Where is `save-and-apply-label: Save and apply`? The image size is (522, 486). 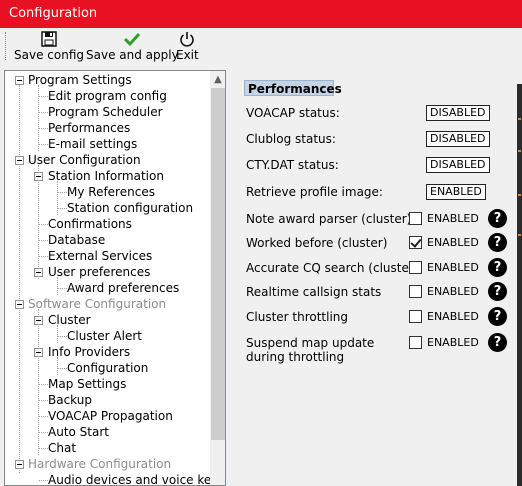 save-and-apply-label: Save and apply is located at coordinates (132, 55).